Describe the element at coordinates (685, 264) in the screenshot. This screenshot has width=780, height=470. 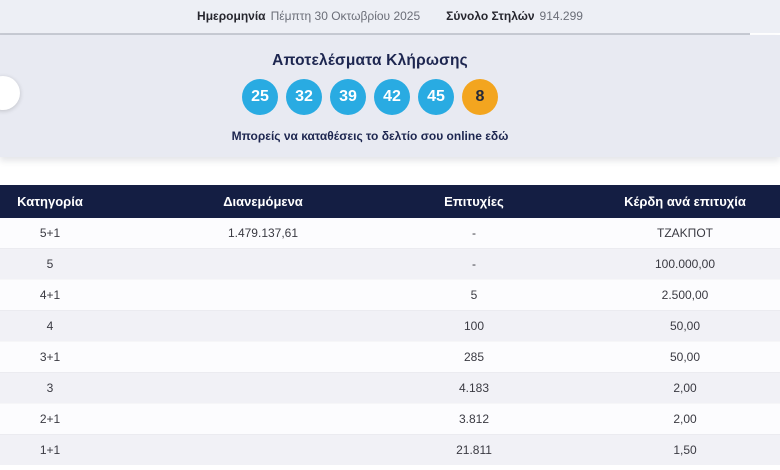
I see `table-cell: 100.000,00` at that location.